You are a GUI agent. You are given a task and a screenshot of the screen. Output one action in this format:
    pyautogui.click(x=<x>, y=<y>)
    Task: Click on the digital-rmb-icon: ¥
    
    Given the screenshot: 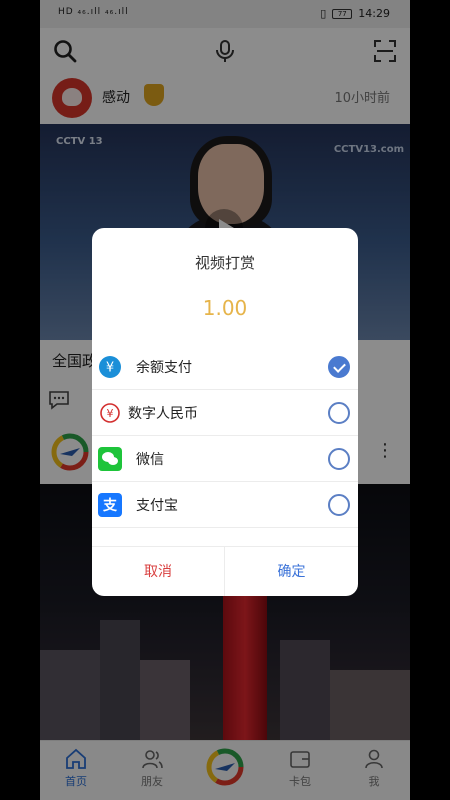 What is the action you would take?
    pyautogui.click(x=110, y=413)
    